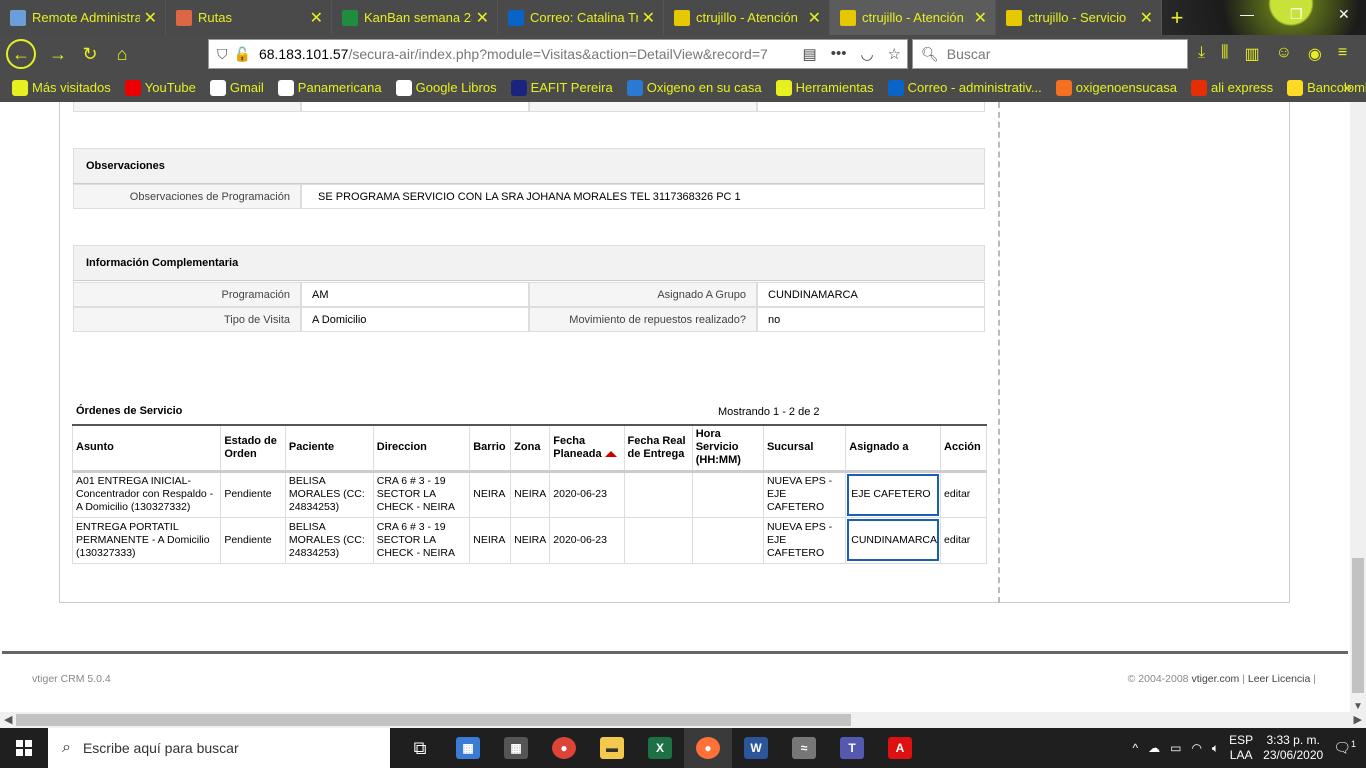 The height and width of the screenshot is (768, 1366). What do you see at coordinates (866, 54) in the screenshot?
I see `pocket-icon: ◡` at bounding box center [866, 54].